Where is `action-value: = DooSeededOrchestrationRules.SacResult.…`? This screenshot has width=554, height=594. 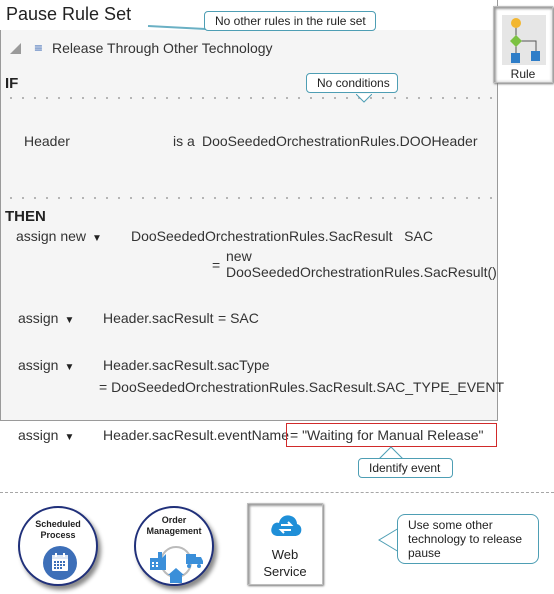
action-value: = DooSeededOrchestrationRules.SacResult.… is located at coordinates (301, 387).